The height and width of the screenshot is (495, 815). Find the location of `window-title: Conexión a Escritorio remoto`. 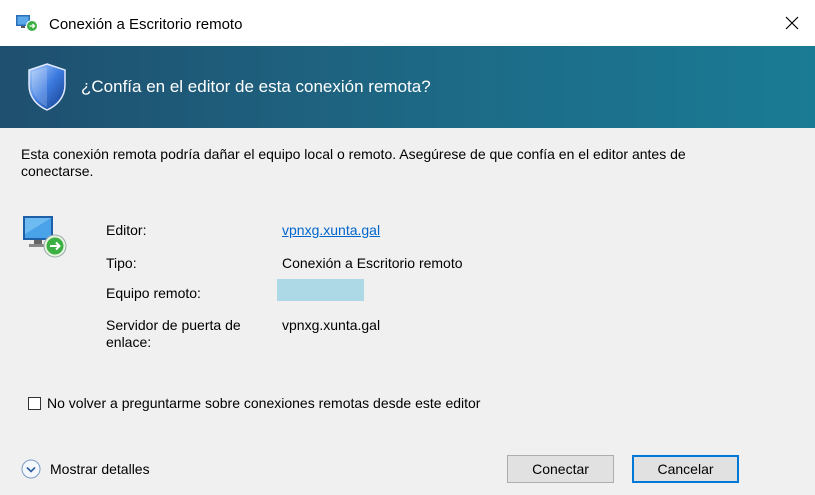

window-title: Conexión a Escritorio remoto is located at coordinates (146, 24).